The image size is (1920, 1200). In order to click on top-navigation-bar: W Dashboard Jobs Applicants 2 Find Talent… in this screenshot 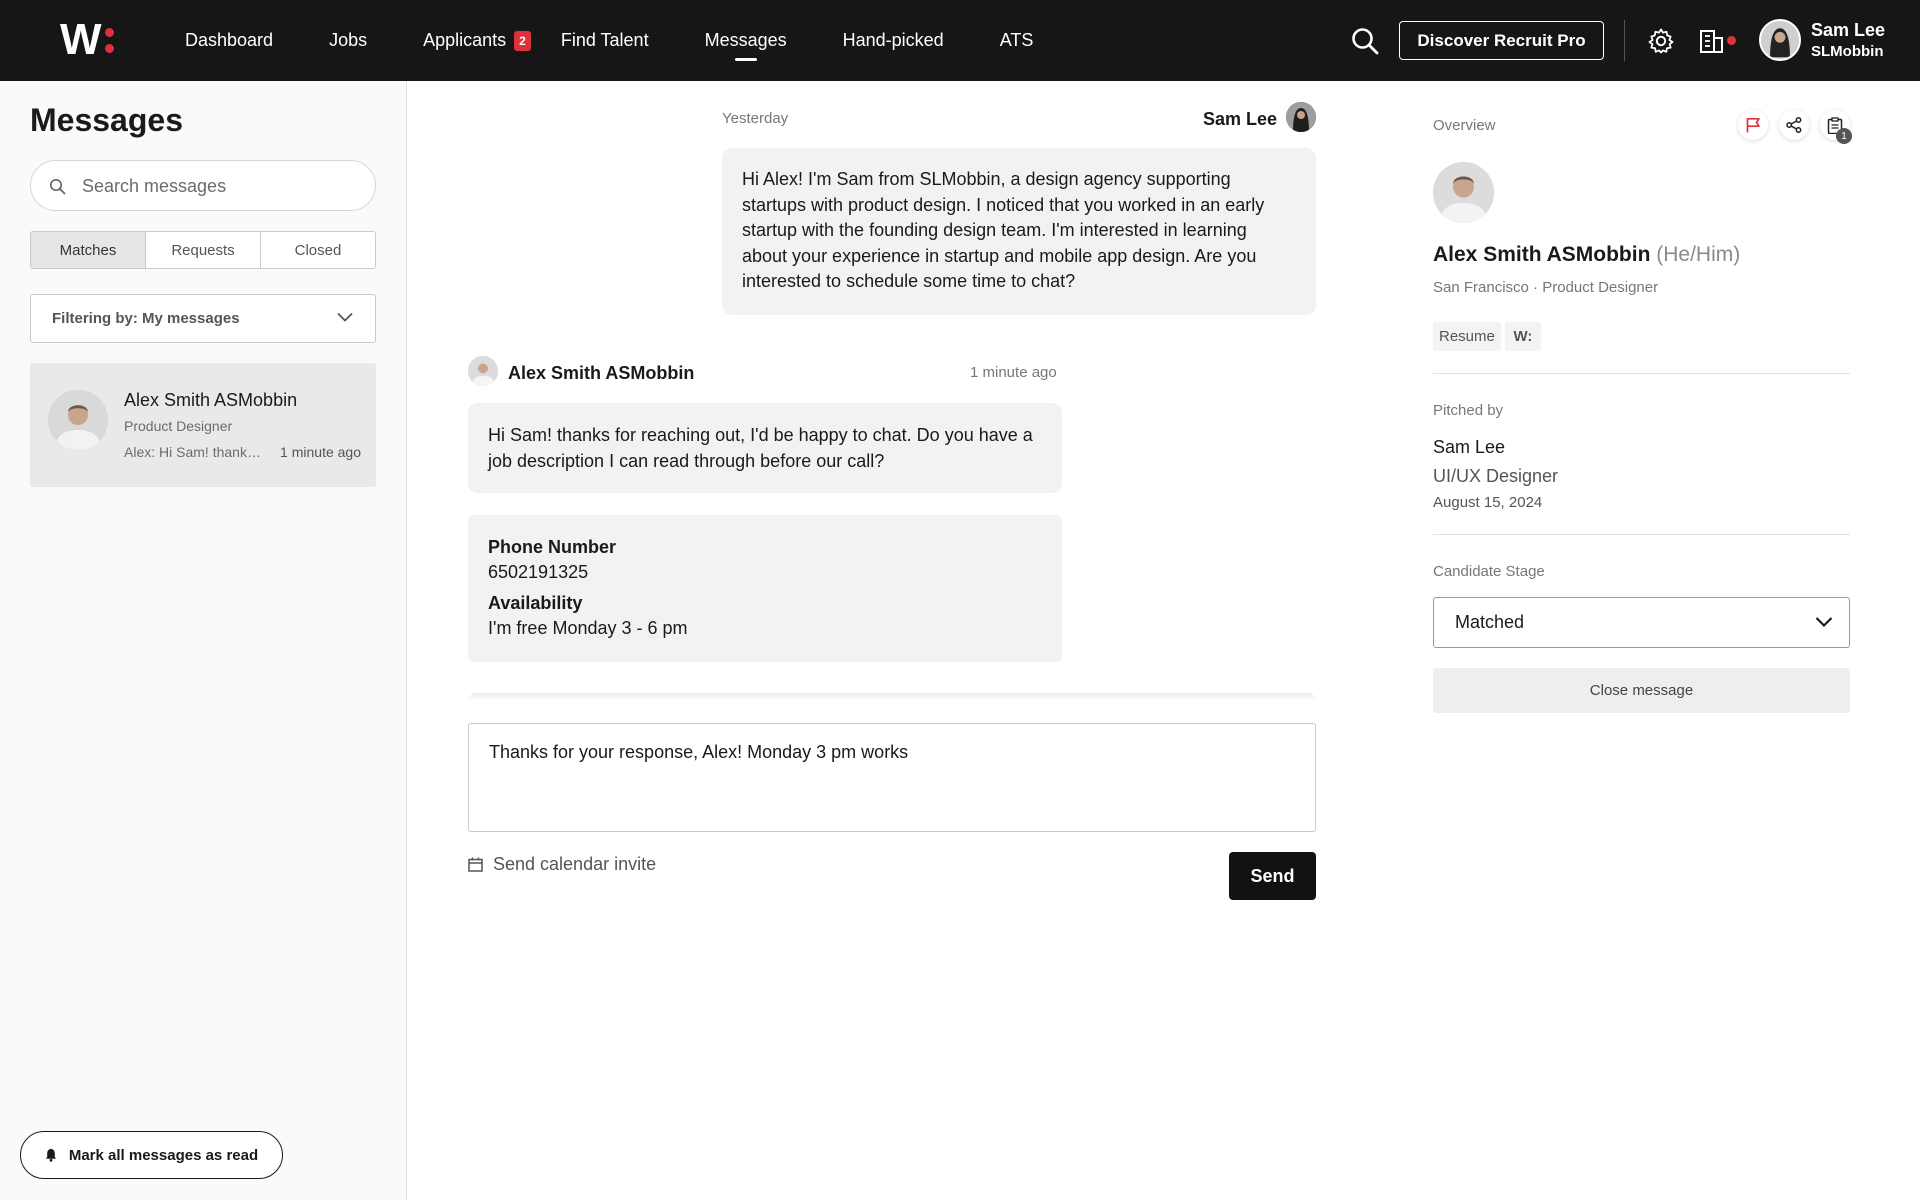, I will do `click(960, 40)`.